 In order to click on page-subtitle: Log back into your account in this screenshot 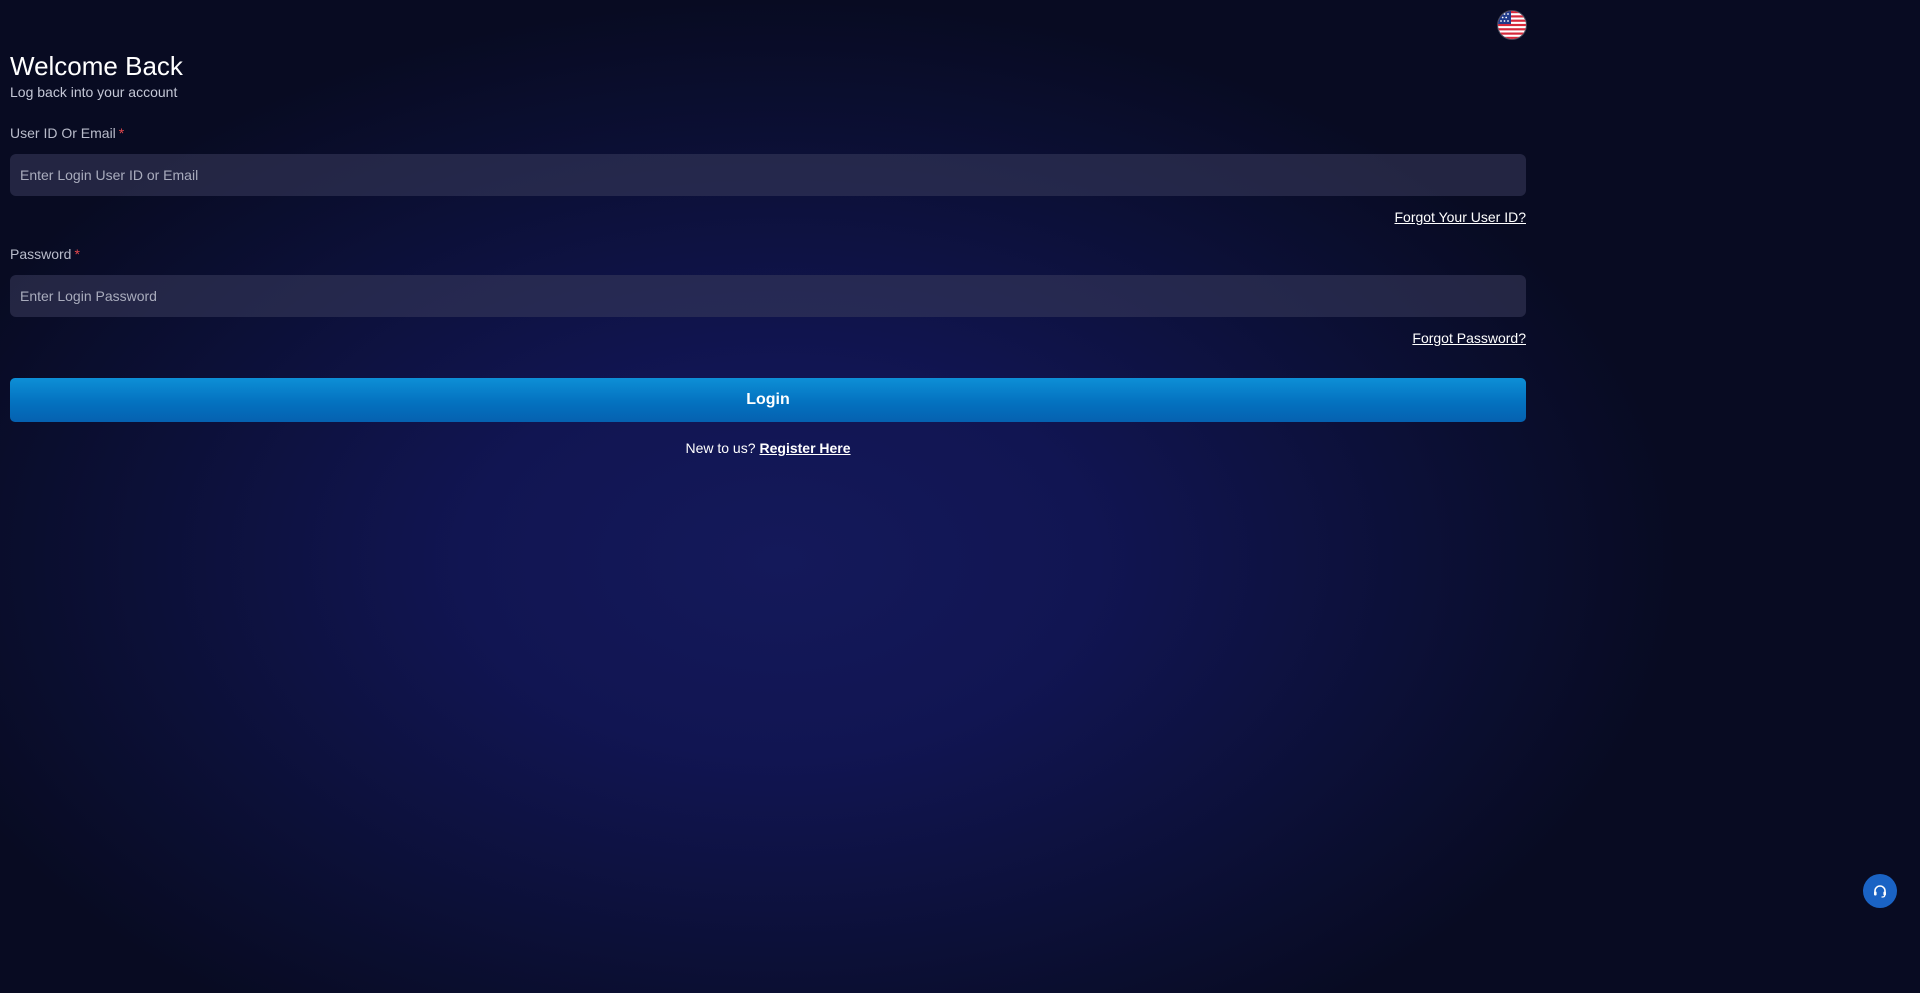, I will do `click(94, 92)`.